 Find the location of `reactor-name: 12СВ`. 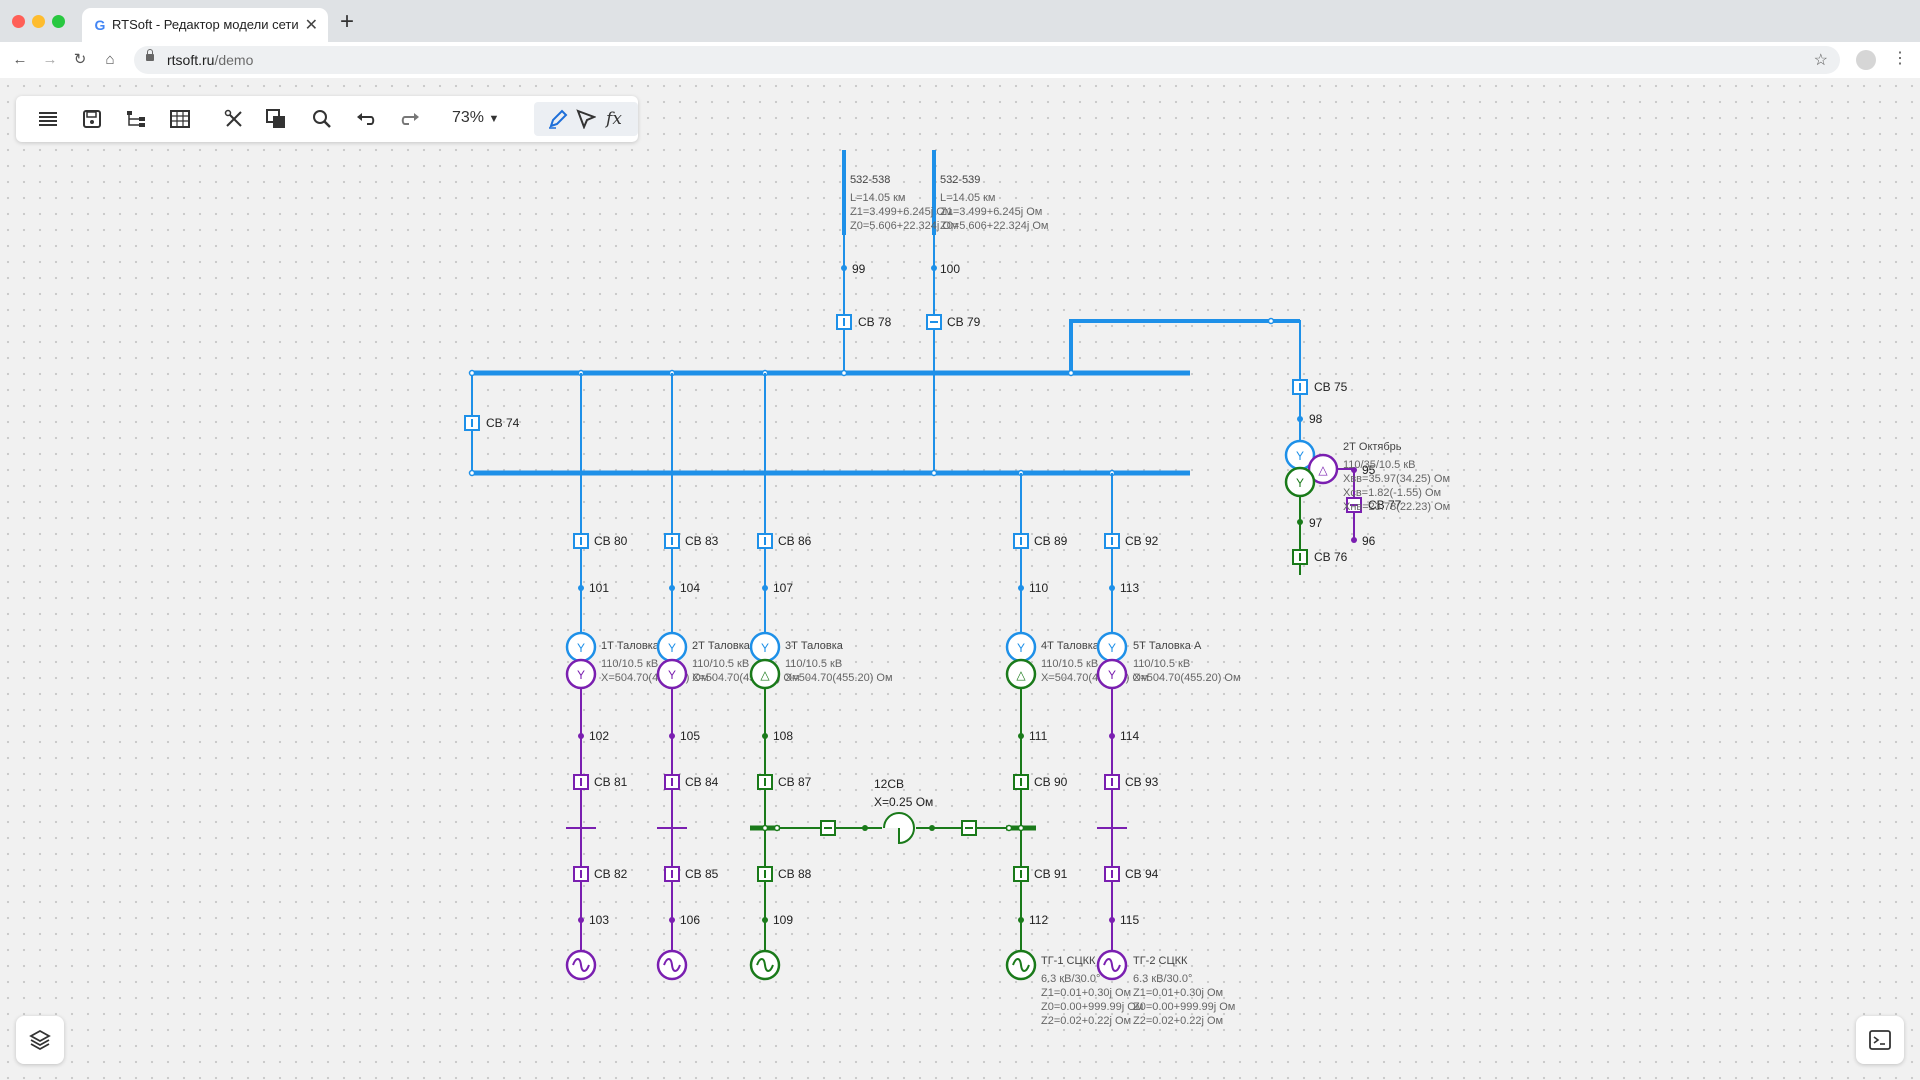

reactor-name: 12СВ is located at coordinates (889, 784).